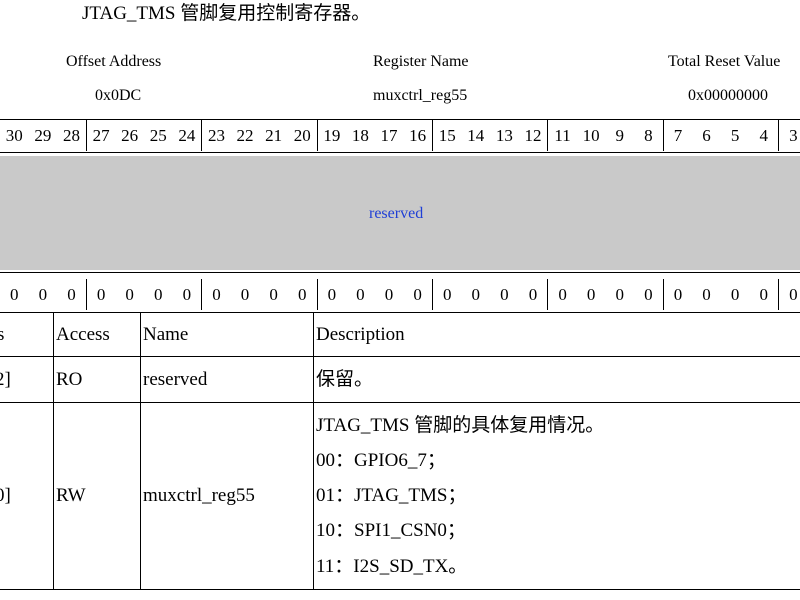 Image resolution: width=800 pixels, height=600 pixels. Describe the element at coordinates (187, 135) in the screenshot. I see `bit-number-cell: 24` at that location.